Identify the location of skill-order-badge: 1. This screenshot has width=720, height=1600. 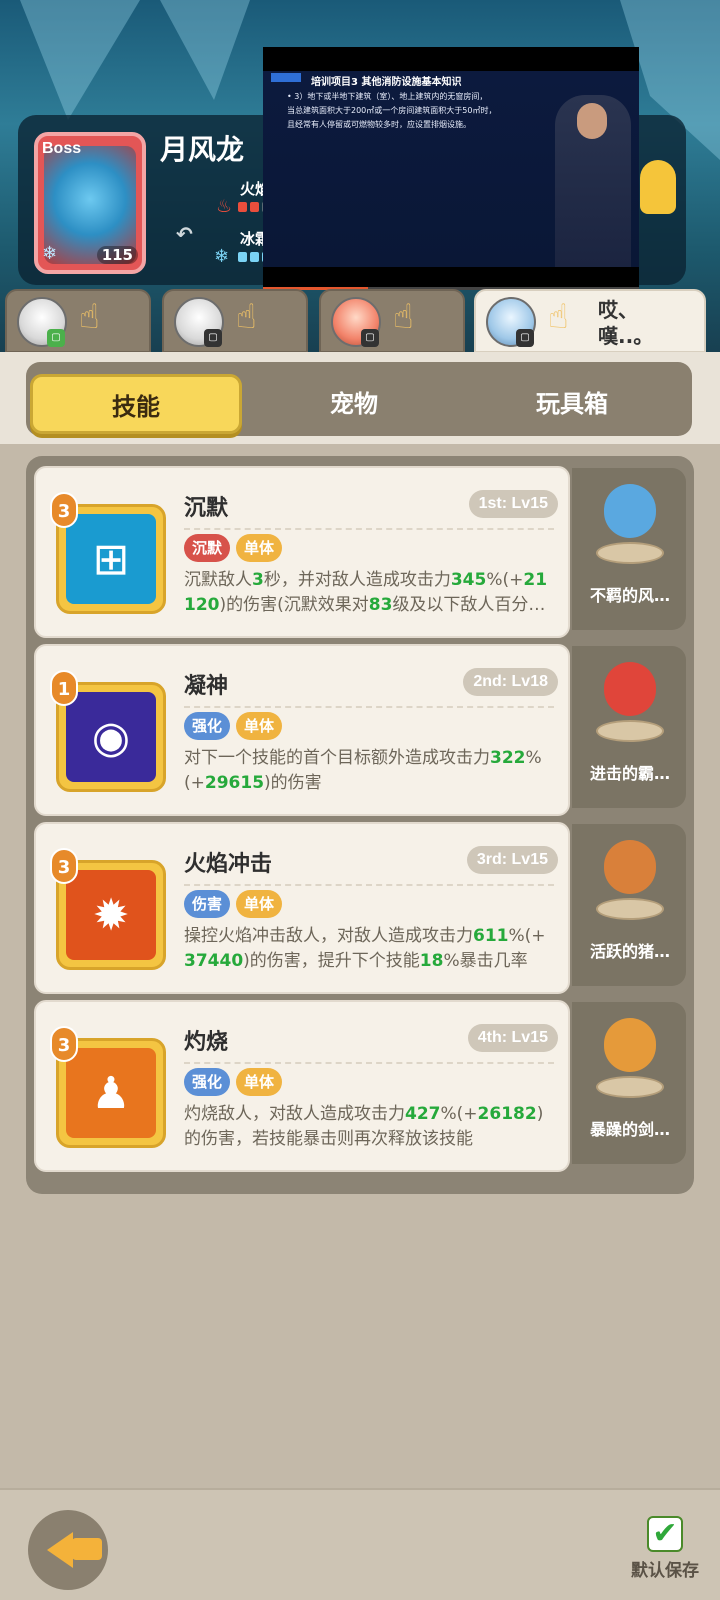
(64, 688).